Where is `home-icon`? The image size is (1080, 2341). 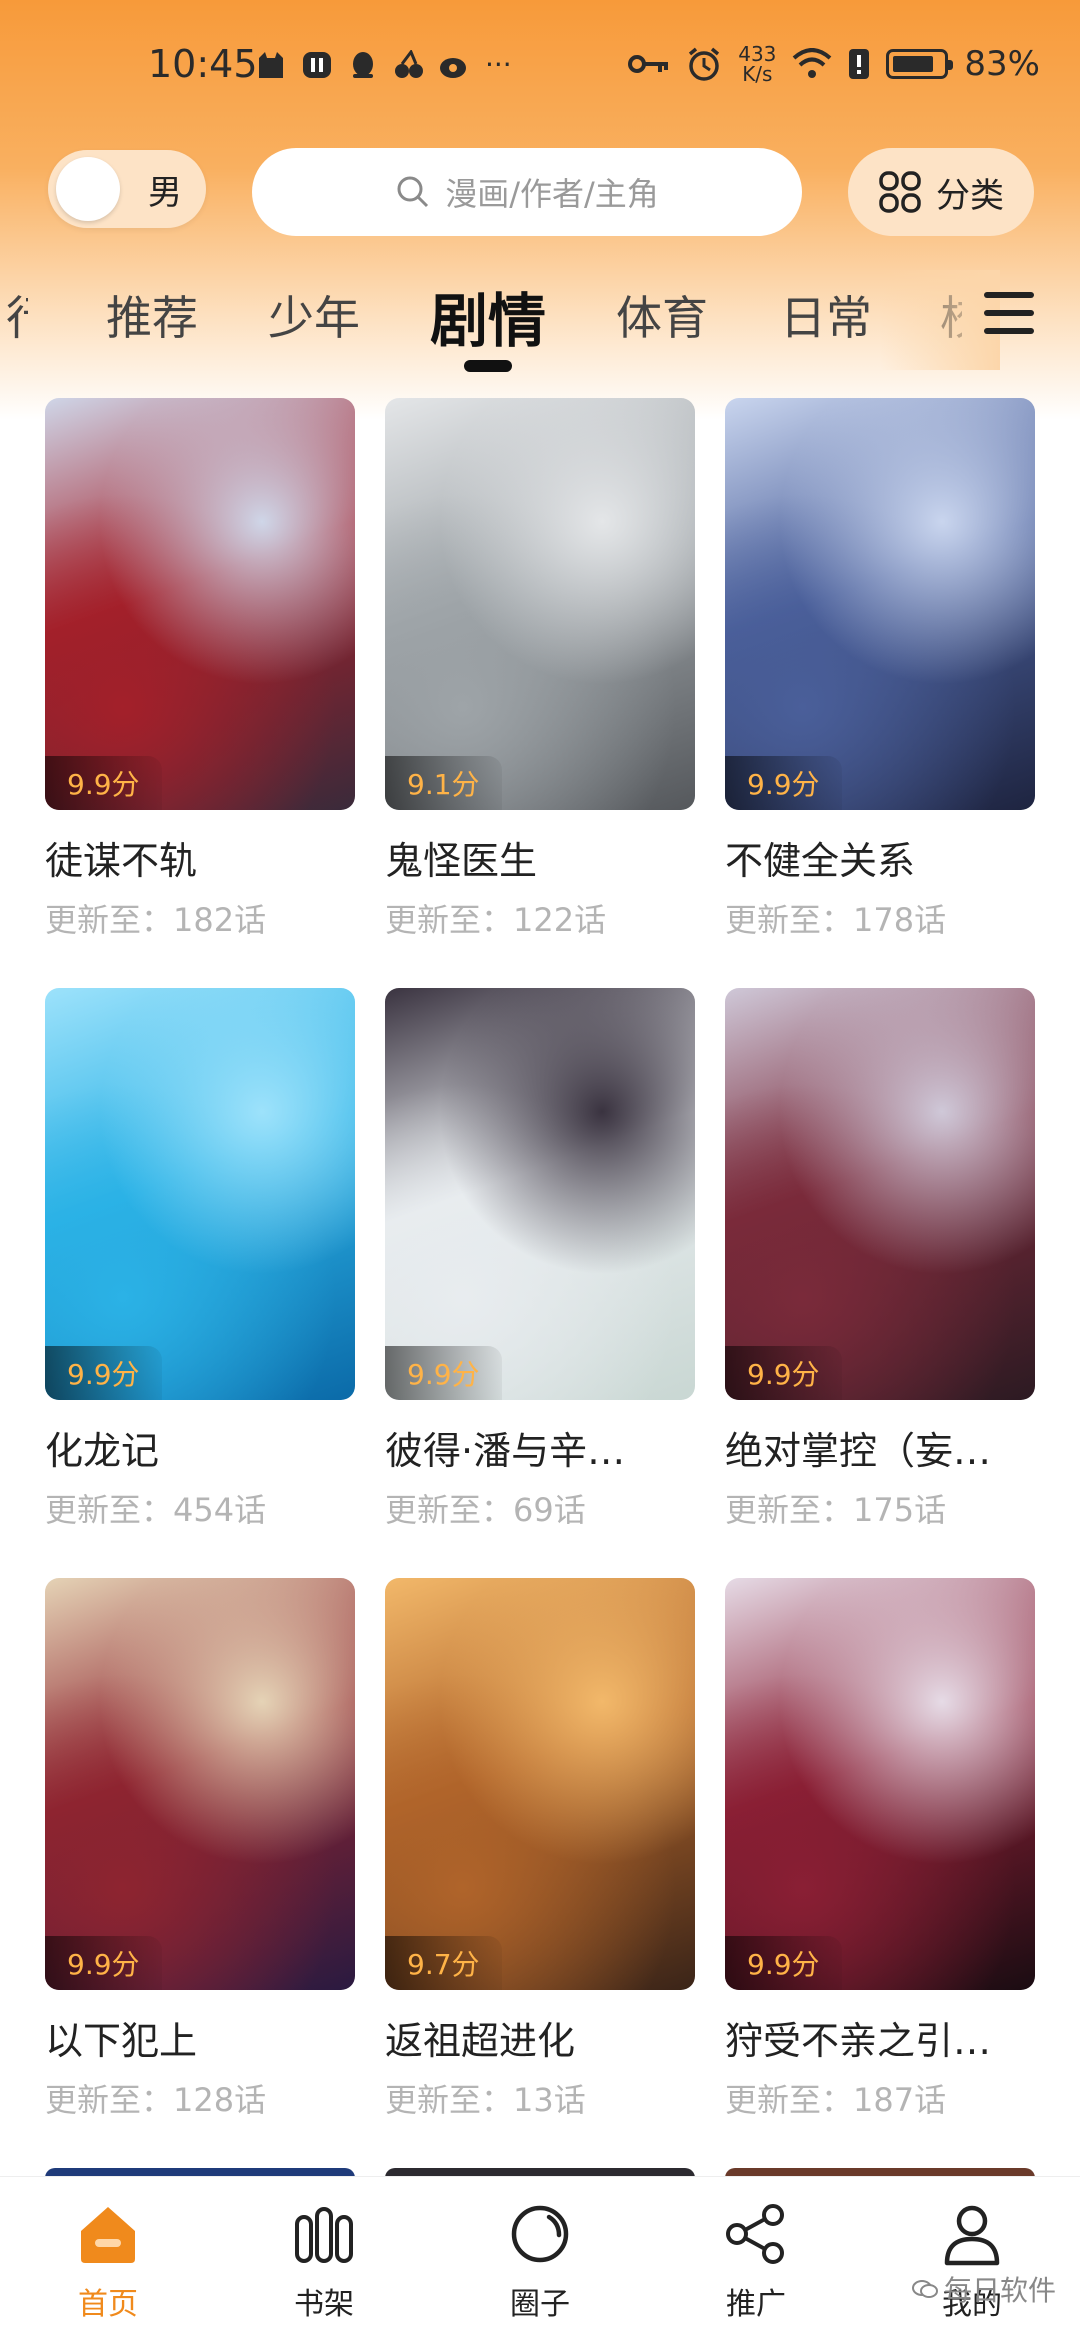 home-icon is located at coordinates (108, 2235).